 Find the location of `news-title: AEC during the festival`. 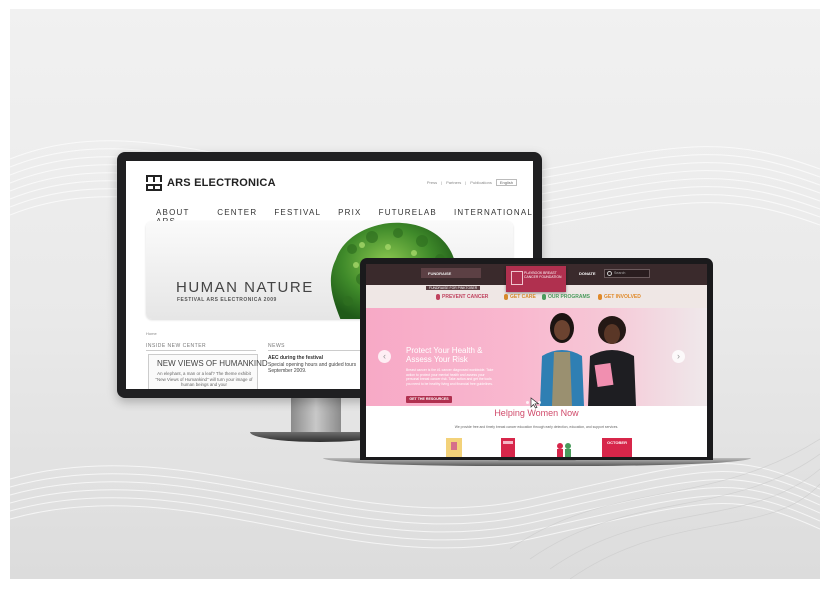

news-title: AEC during the festival is located at coordinates (295, 358).